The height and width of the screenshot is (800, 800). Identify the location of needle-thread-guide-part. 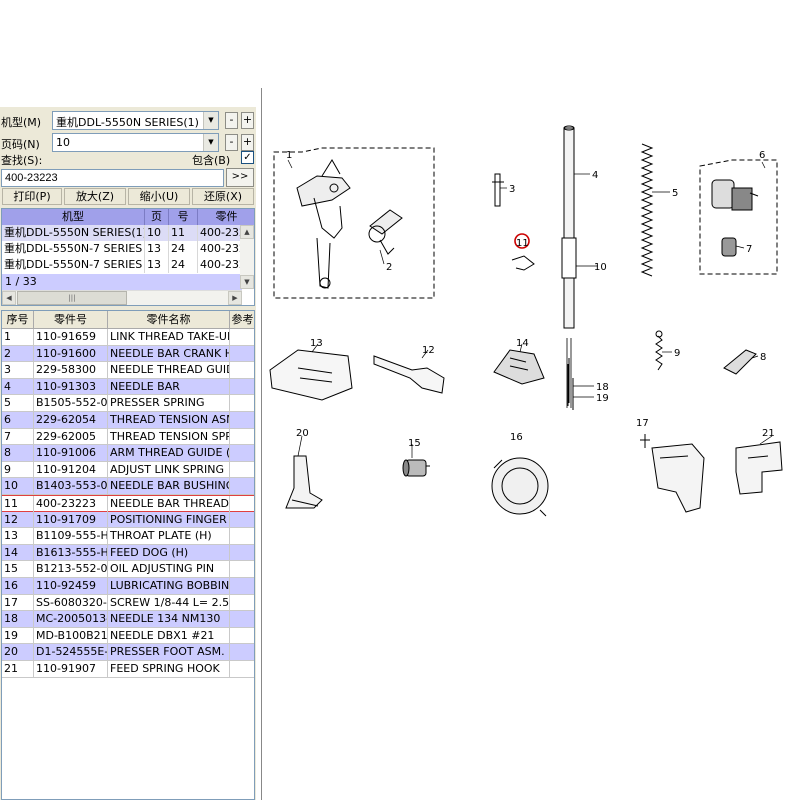
(498, 190).